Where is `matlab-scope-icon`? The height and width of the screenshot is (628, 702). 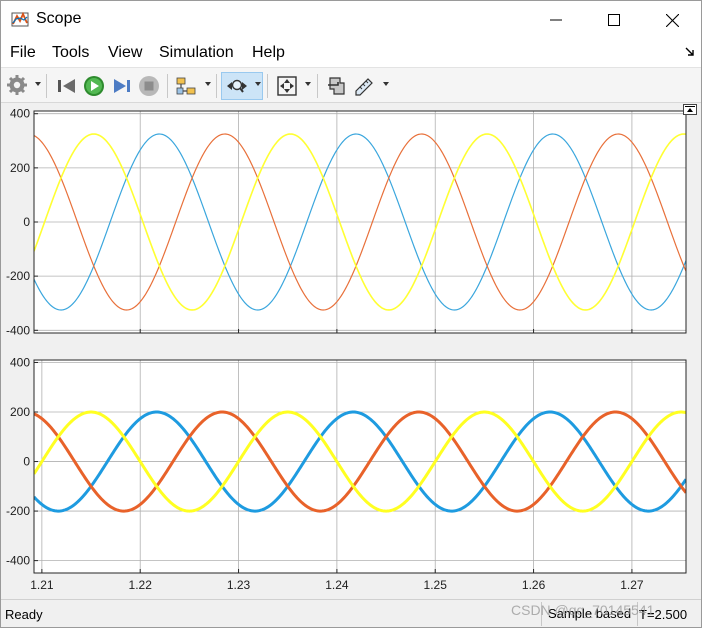 matlab-scope-icon is located at coordinates (20, 19).